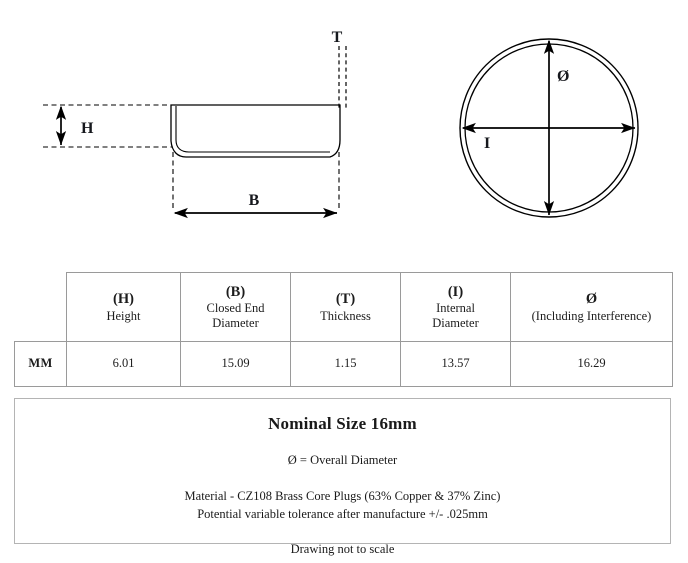  I want to click on table-header-diameter: Ø (Including Interference), so click(591, 307).